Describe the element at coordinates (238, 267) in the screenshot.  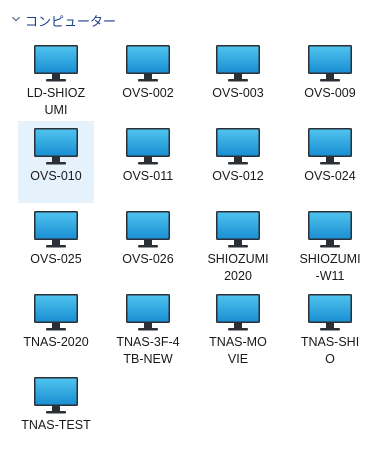
I see `computer-label: SHIOZUMI 2020` at that location.